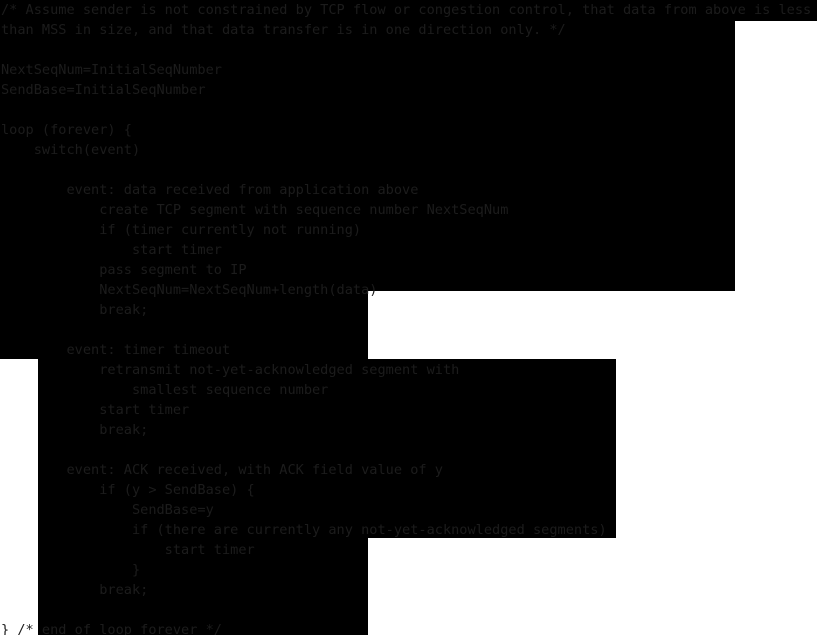 The width and height of the screenshot is (817, 635). Describe the element at coordinates (165, 390) in the screenshot. I see `code-line: smallest sequence number` at that location.